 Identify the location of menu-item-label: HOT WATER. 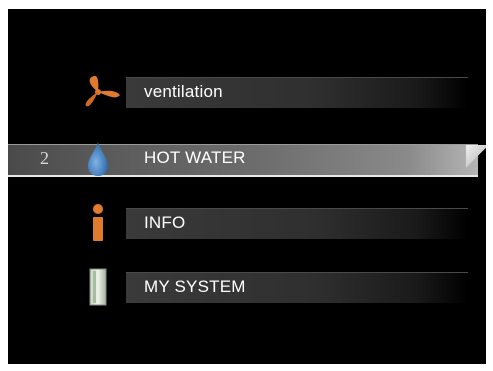
(195, 157).